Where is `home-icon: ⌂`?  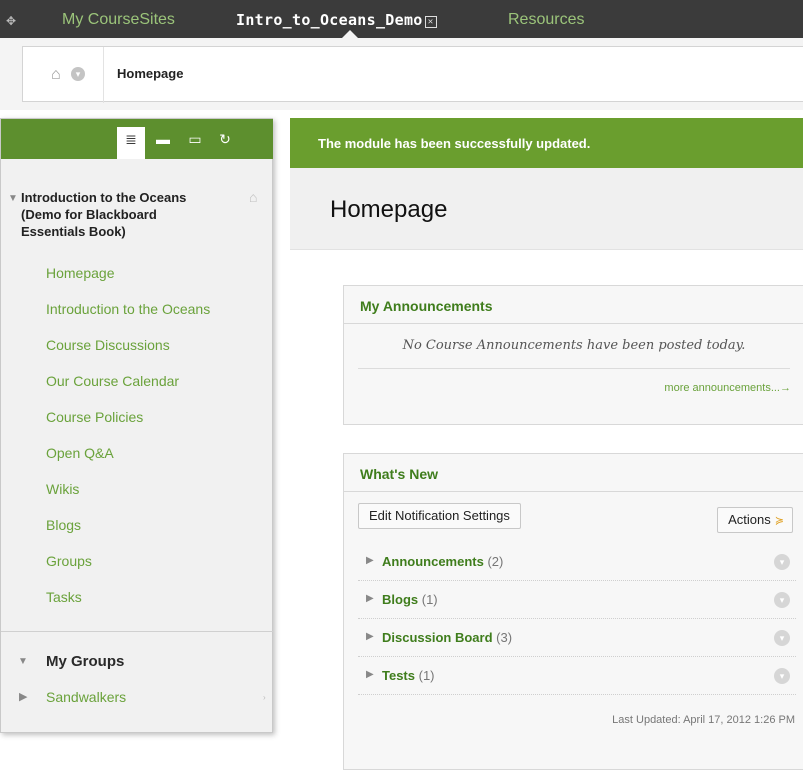
home-icon: ⌂ is located at coordinates (59, 74).